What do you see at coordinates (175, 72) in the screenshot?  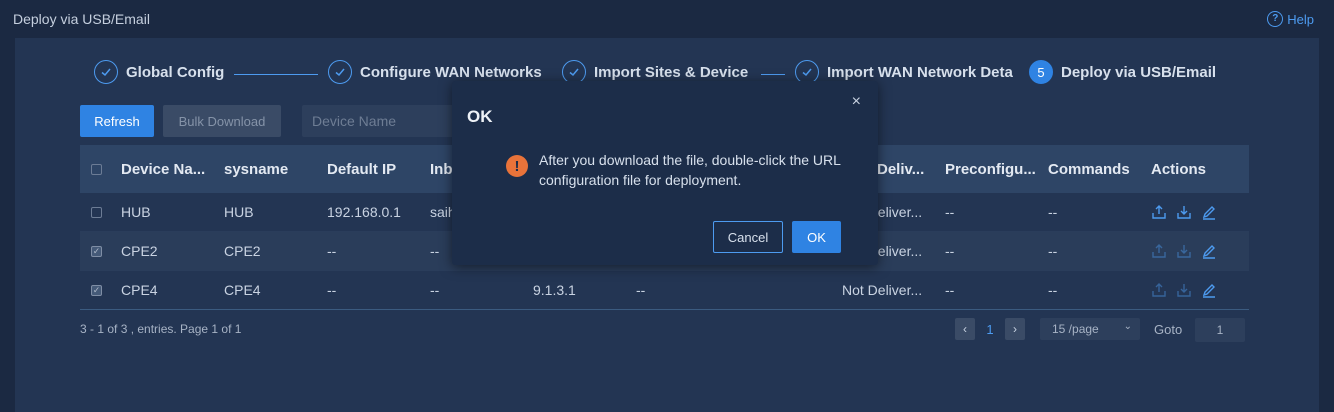 I see `step-label: Global Config` at bounding box center [175, 72].